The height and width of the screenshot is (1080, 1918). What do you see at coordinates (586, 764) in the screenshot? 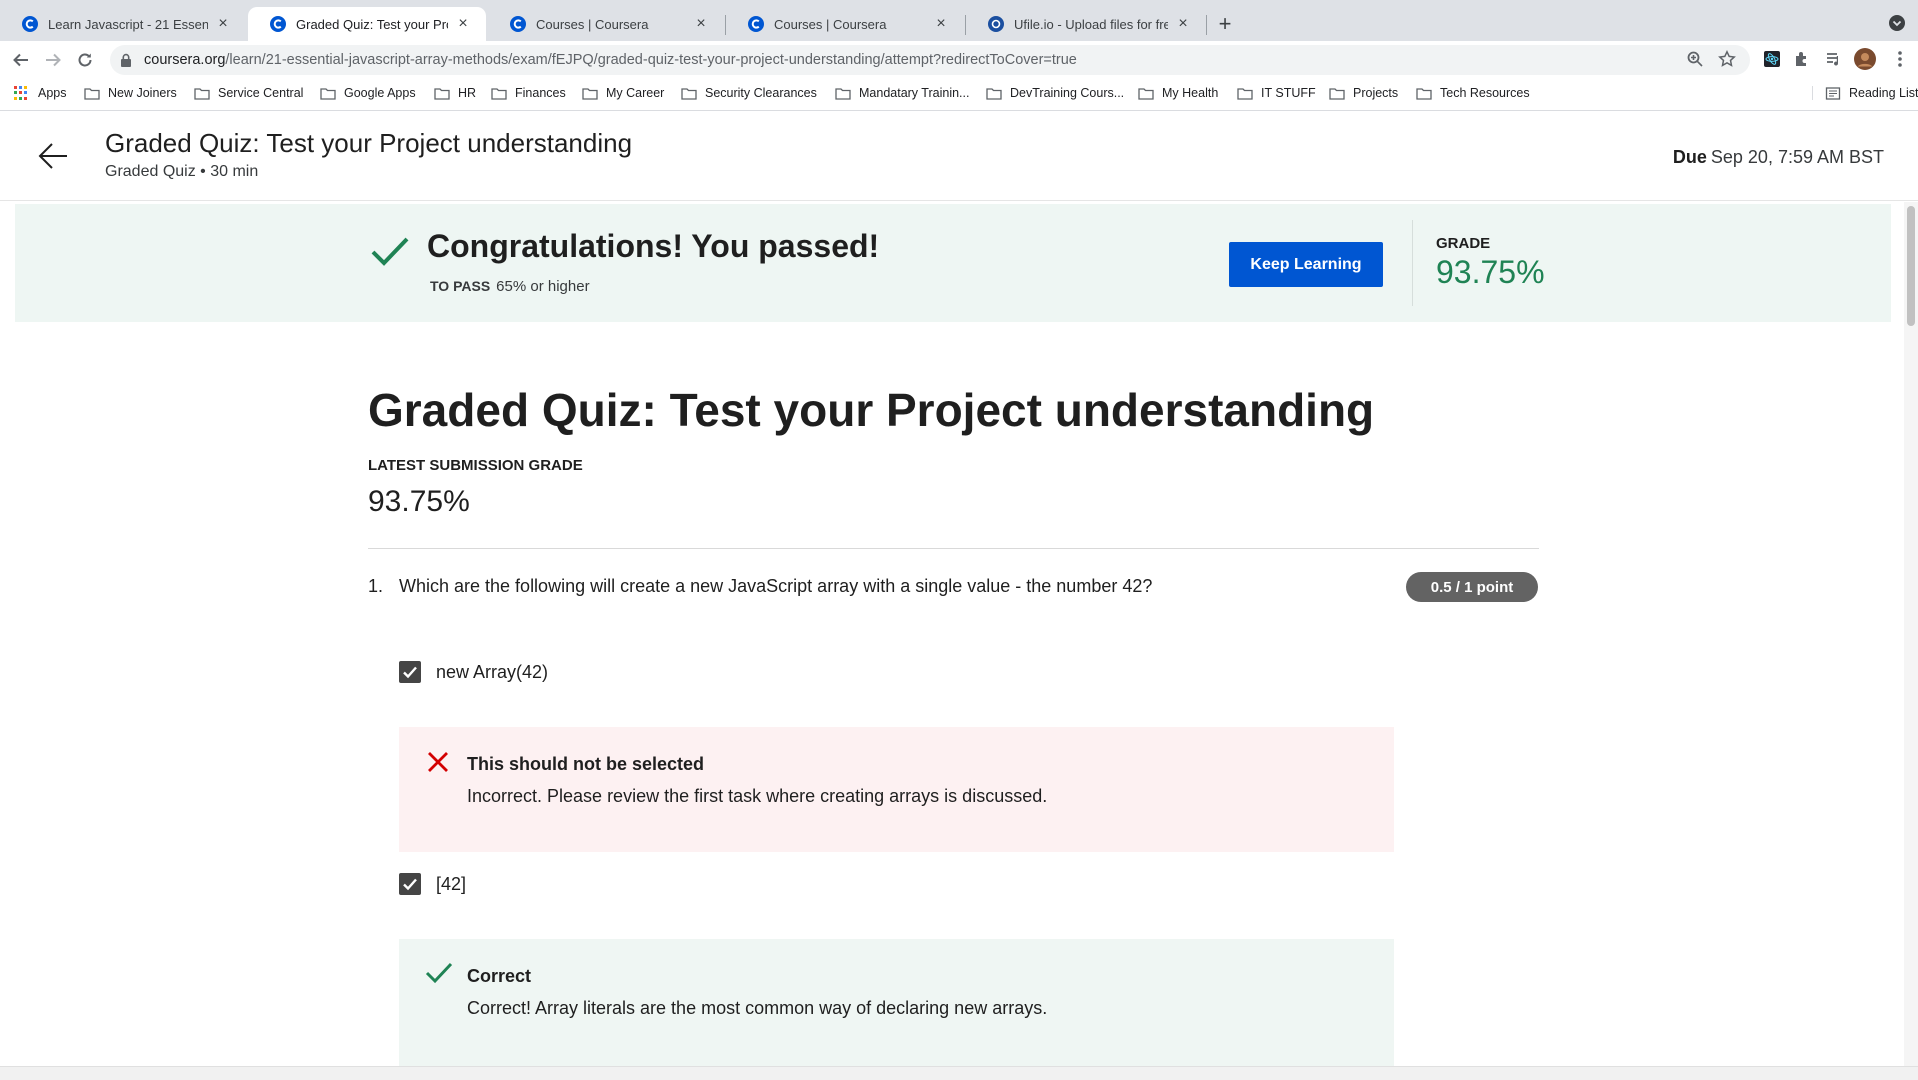
I see `feedback-title: This should not be selected` at bounding box center [586, 764].